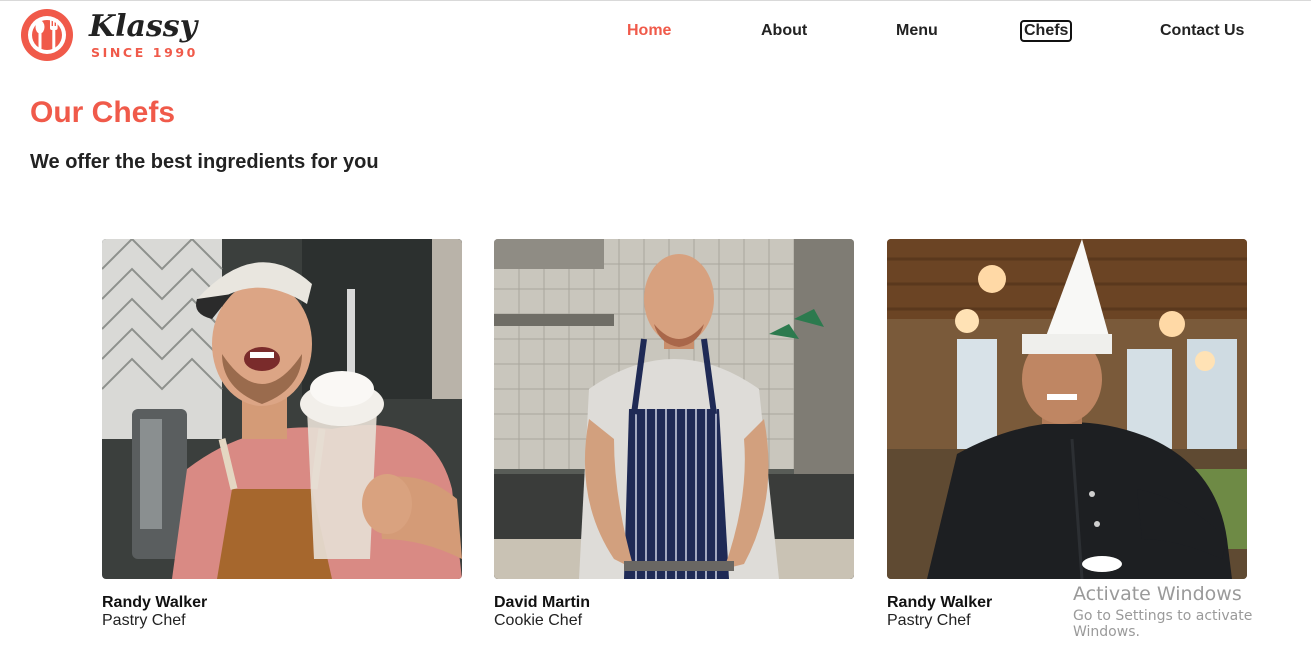  What do you see at coordinates (538, 620) in the screenshot?
I see `chef-role: Cookie Chef` at bounding box center [538, 620].